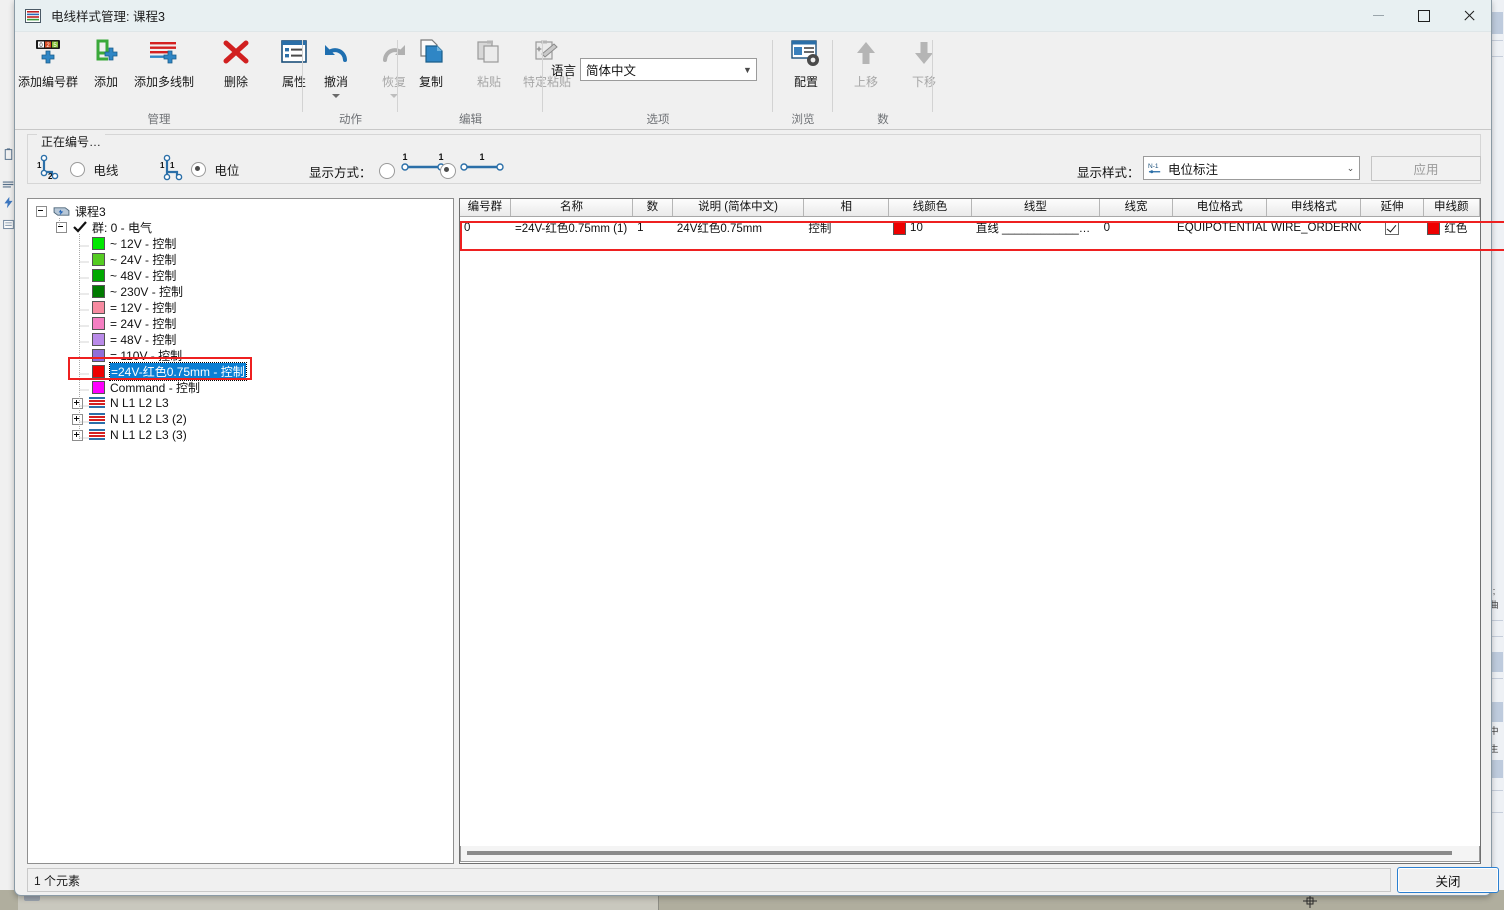  I want to click on display-mode-radio-a, so click(387, 171).